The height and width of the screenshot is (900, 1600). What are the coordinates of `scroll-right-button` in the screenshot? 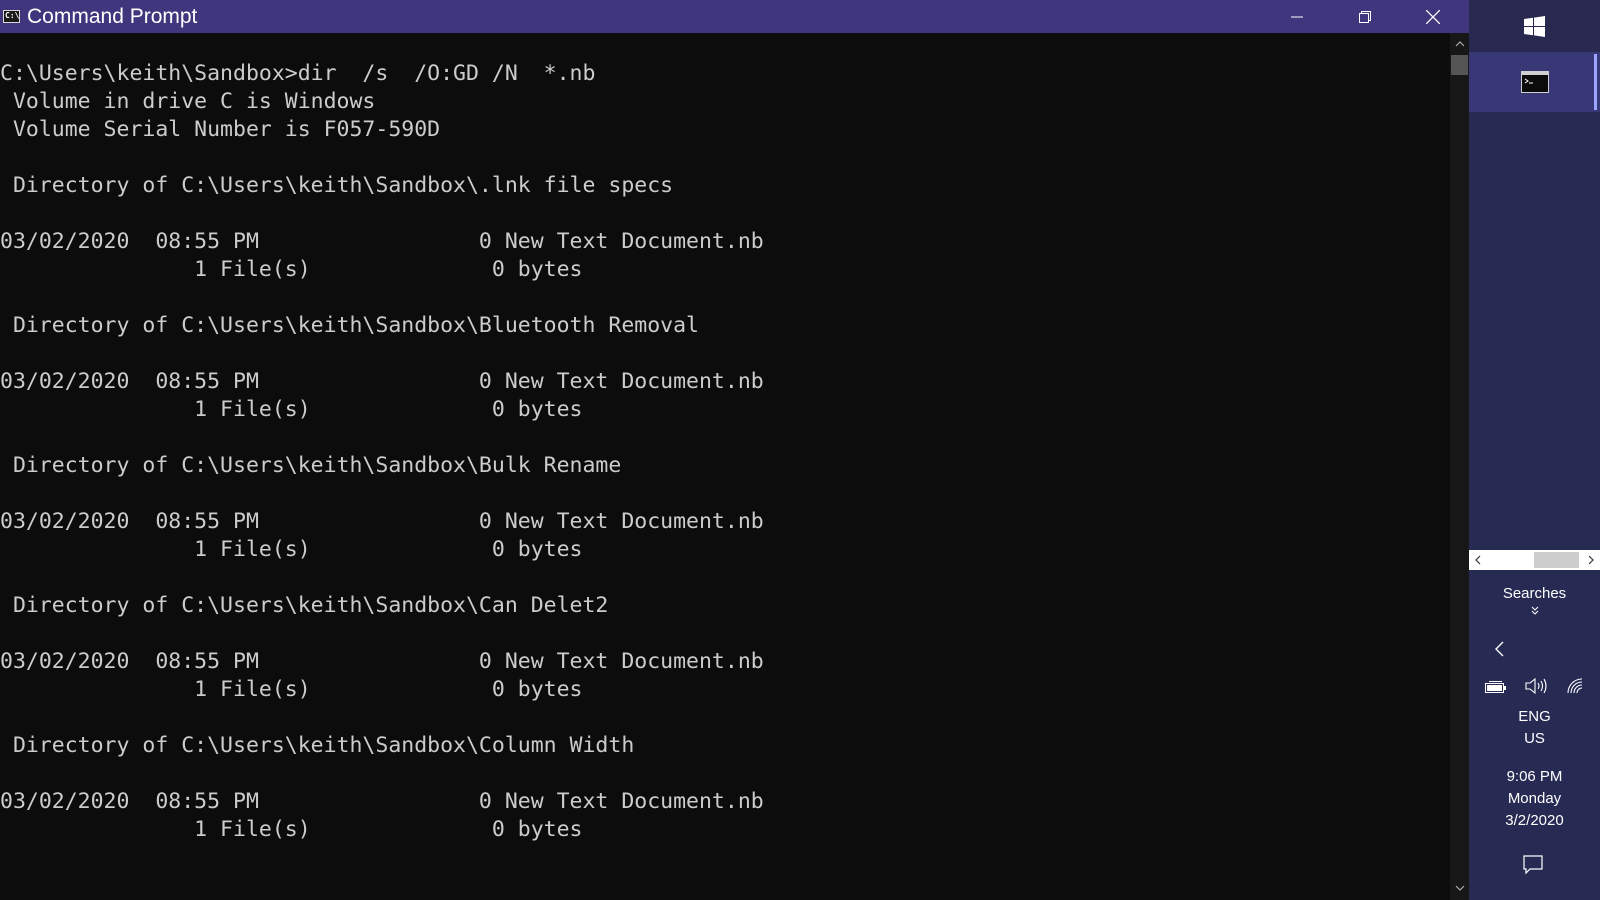 It's located at (1591, 560).